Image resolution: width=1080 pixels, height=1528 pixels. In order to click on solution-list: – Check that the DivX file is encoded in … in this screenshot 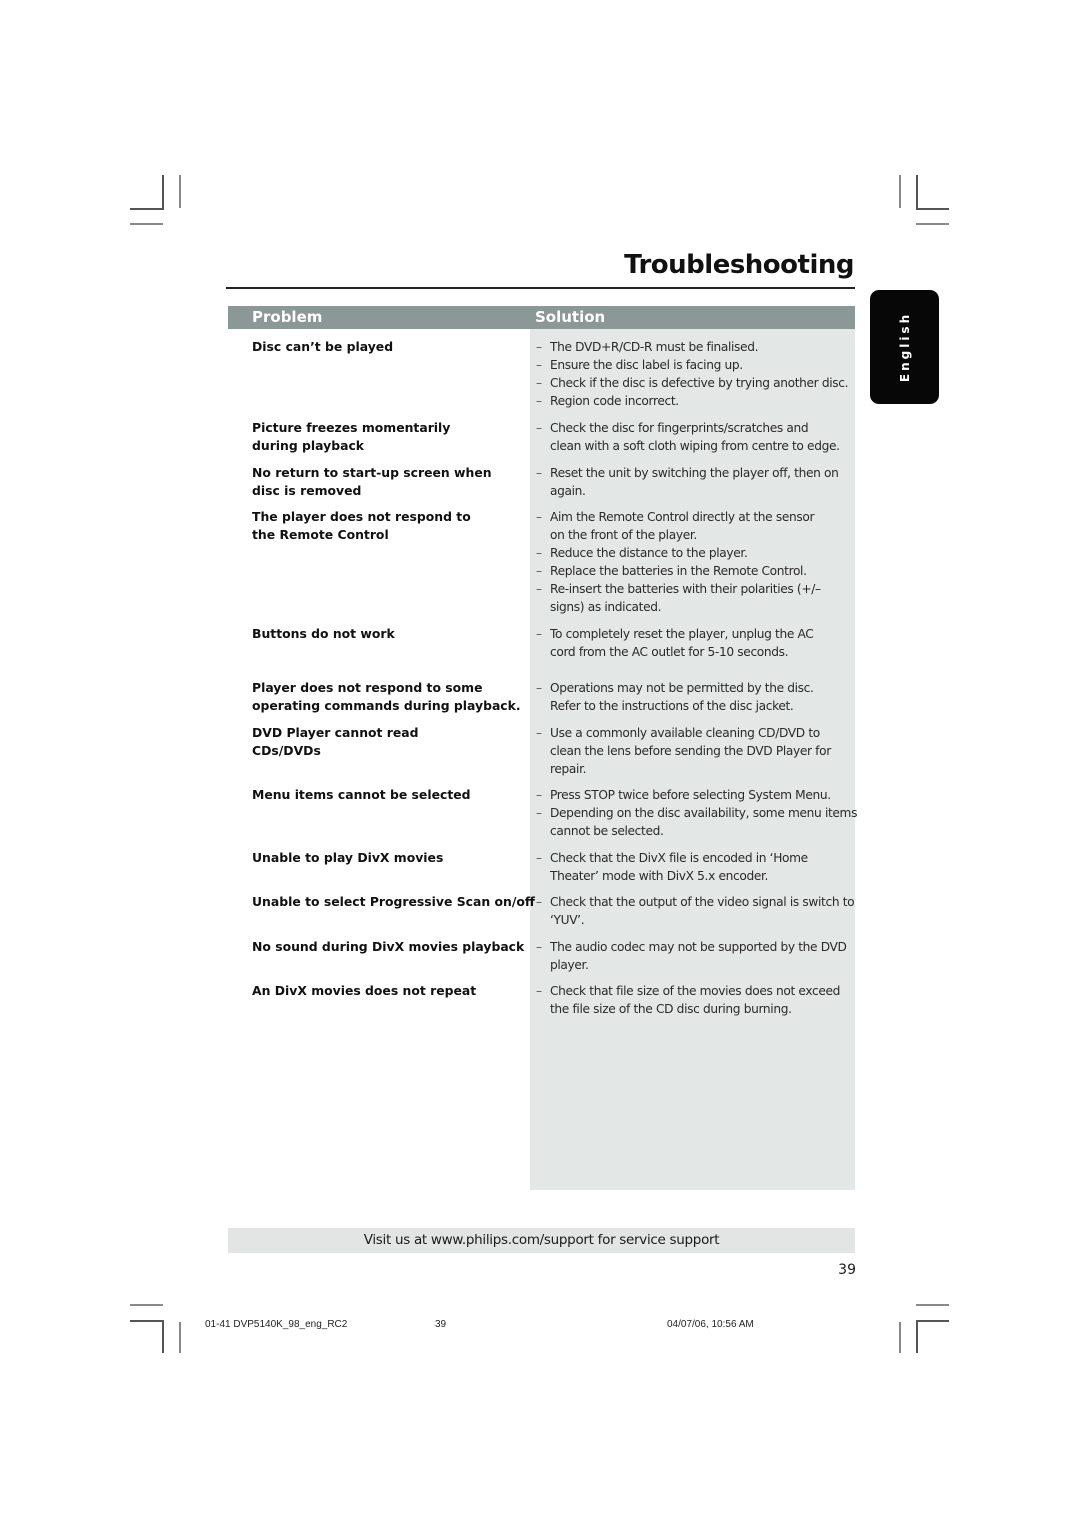, I will do `click(696, 867)`.